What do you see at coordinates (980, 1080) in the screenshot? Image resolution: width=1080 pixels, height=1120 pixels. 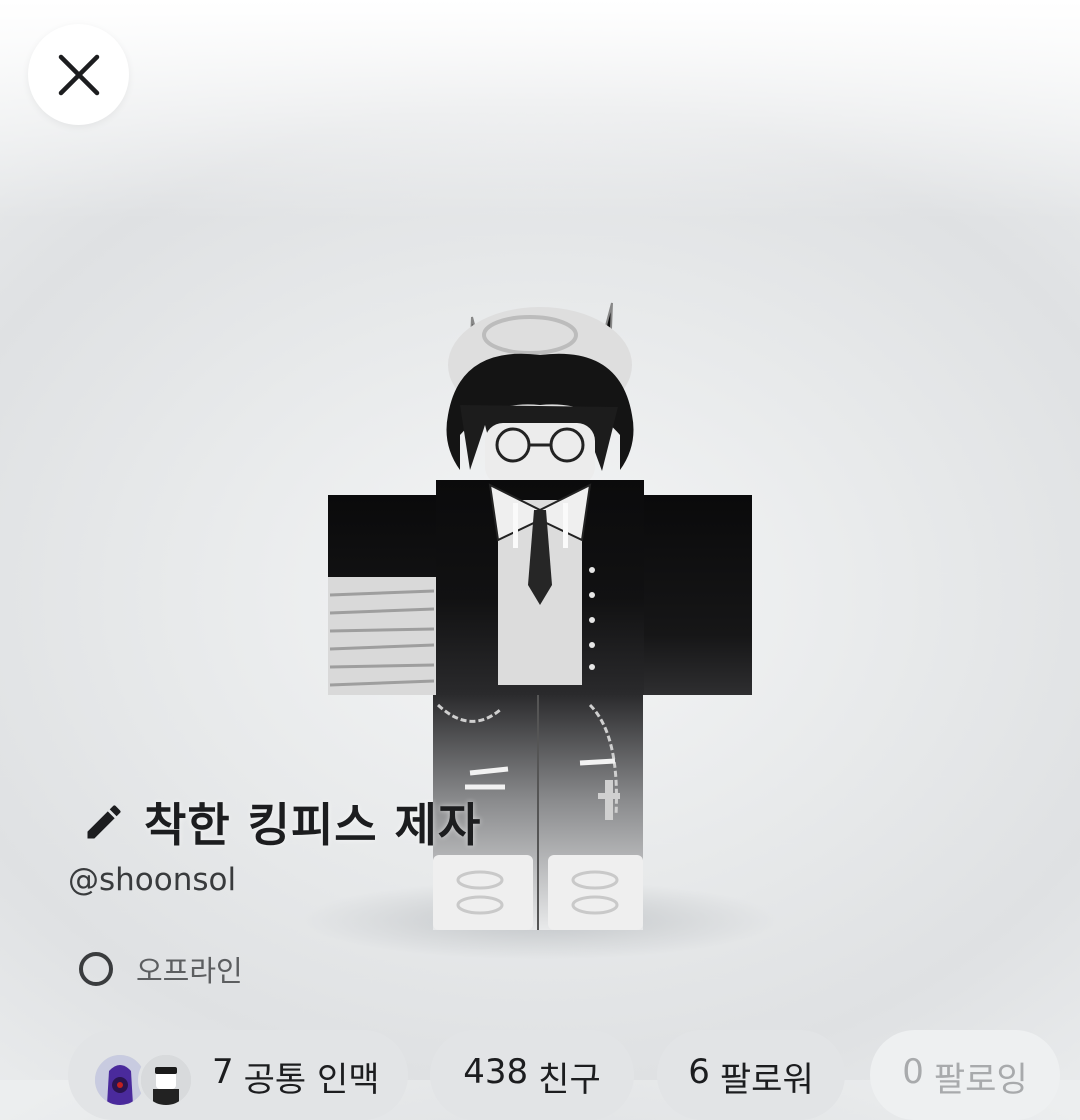 I see `following-label: 팔로잉` at bounding box center [980, 1080].